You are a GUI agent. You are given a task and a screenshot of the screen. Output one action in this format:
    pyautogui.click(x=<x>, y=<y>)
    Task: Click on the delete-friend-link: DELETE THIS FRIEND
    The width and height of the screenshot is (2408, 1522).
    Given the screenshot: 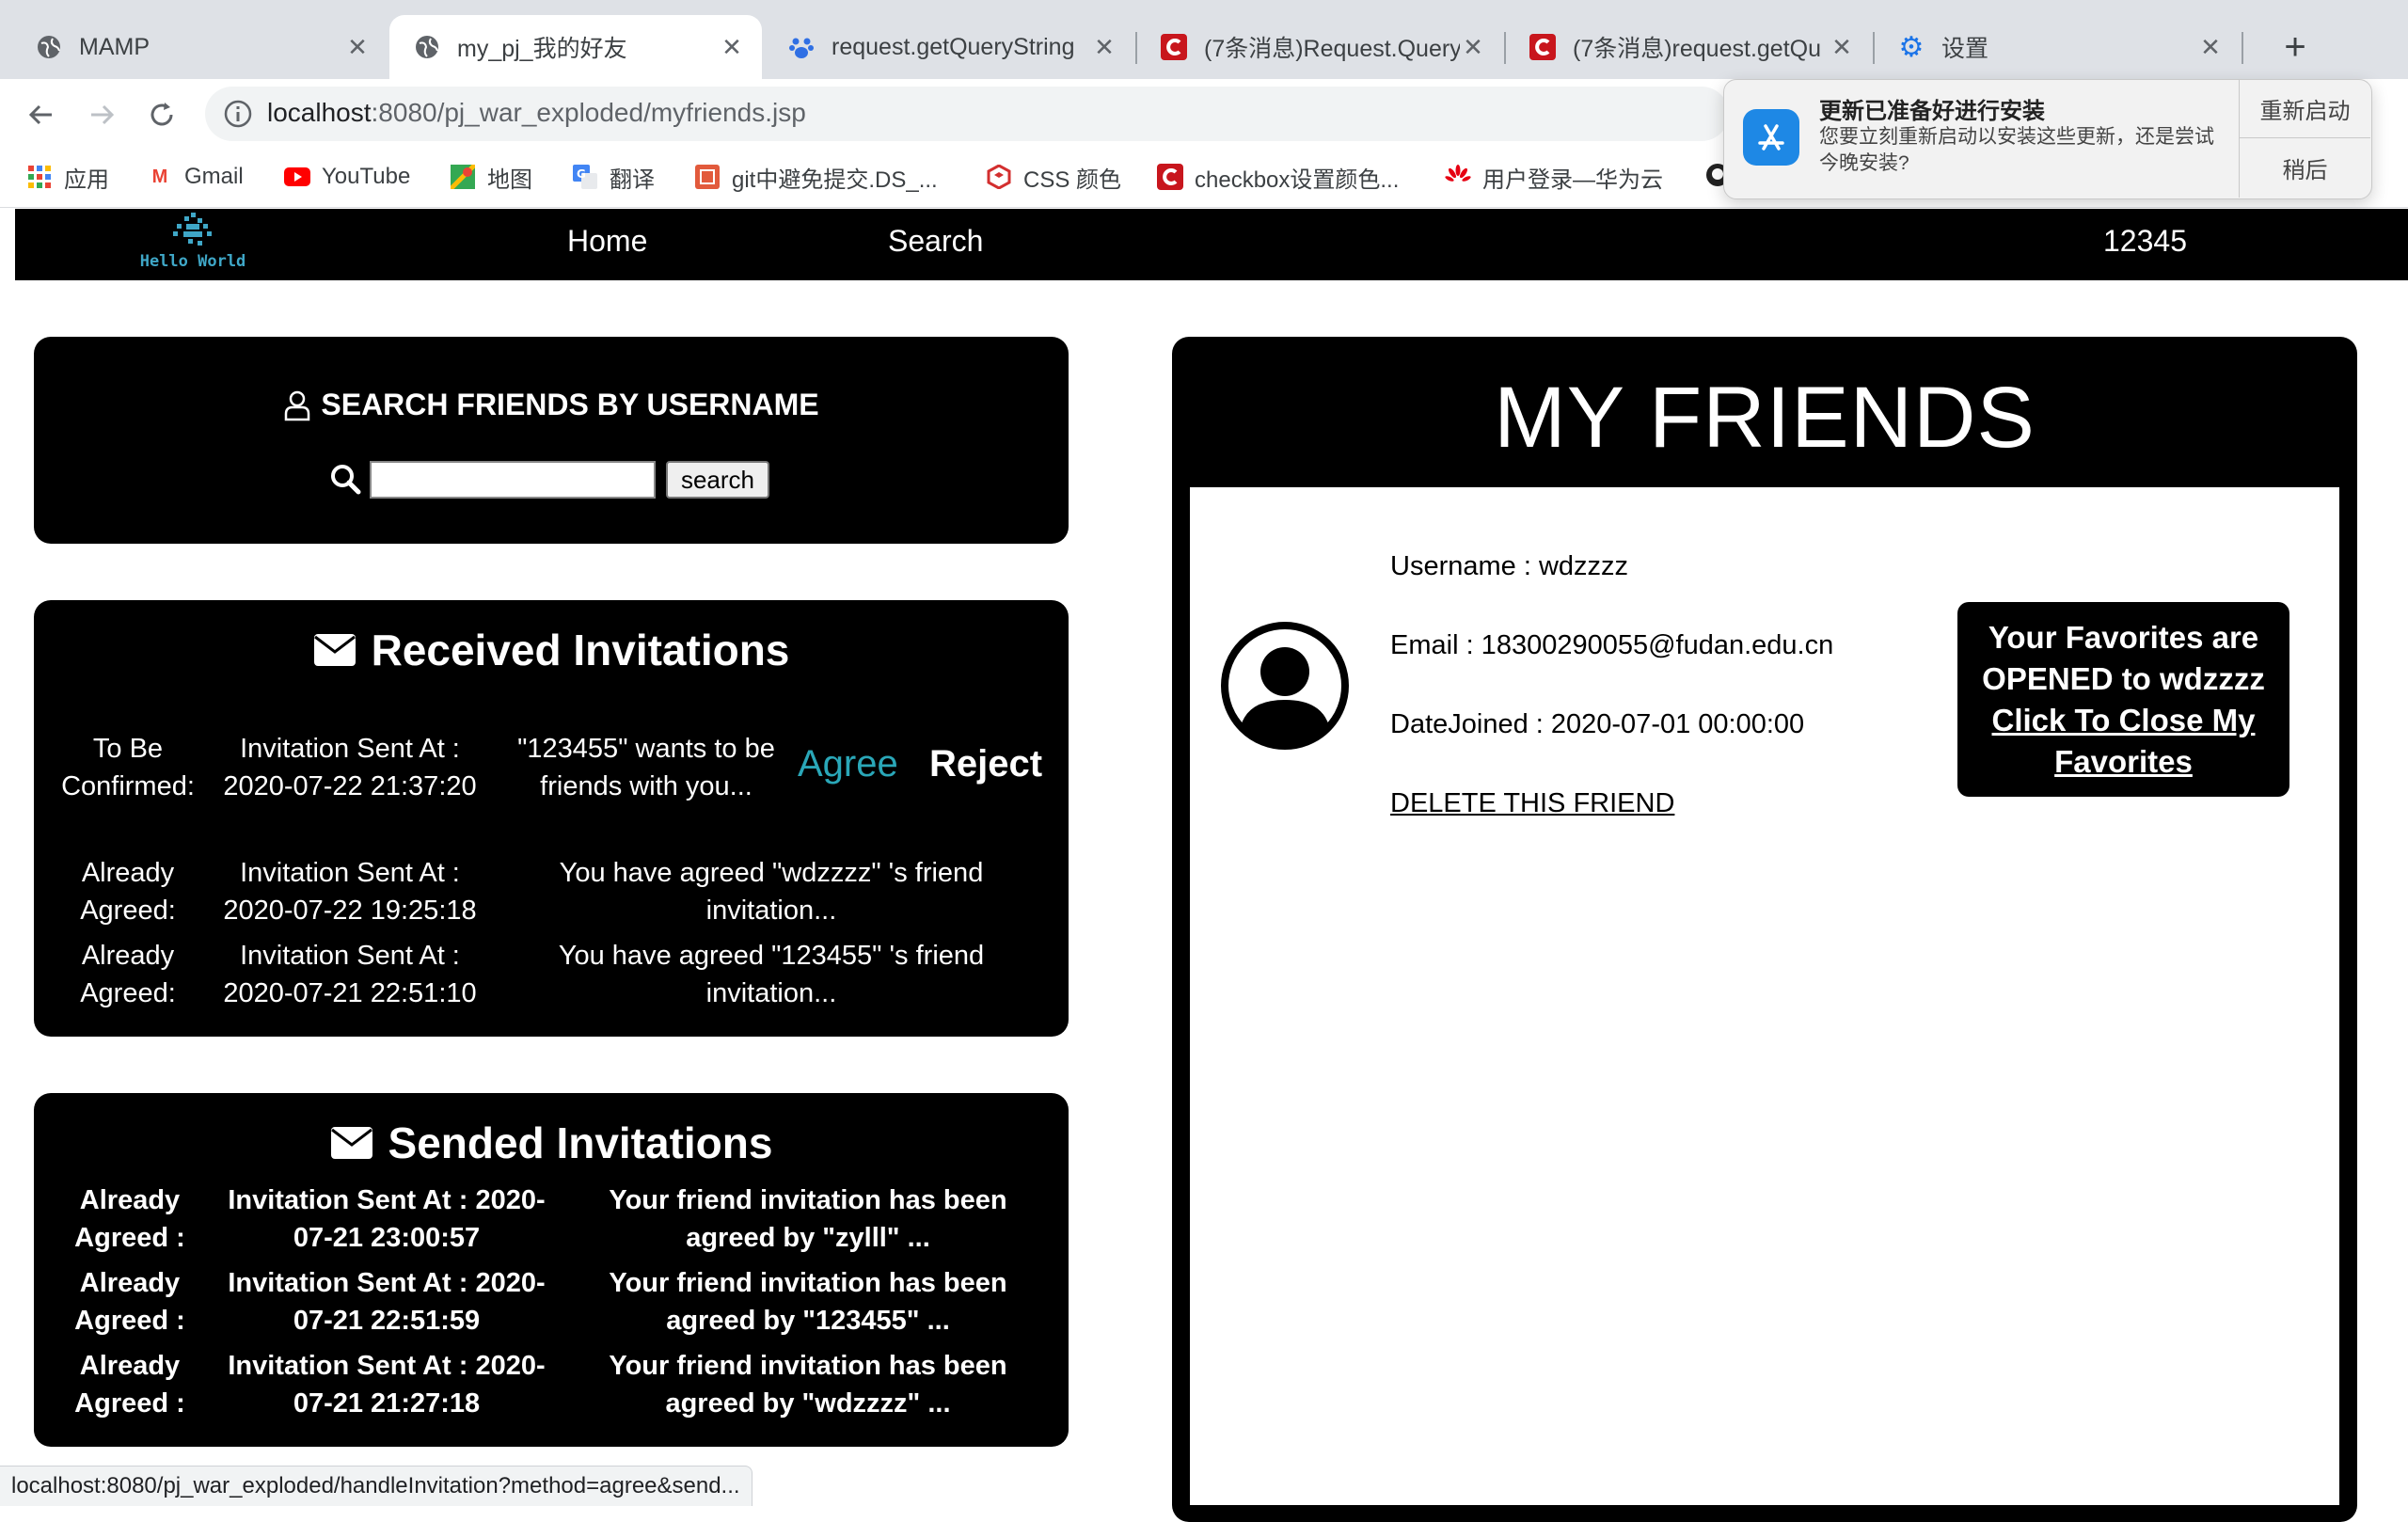 What is the action you would take?
    pyautogui.click(x=1532, y=804)
    